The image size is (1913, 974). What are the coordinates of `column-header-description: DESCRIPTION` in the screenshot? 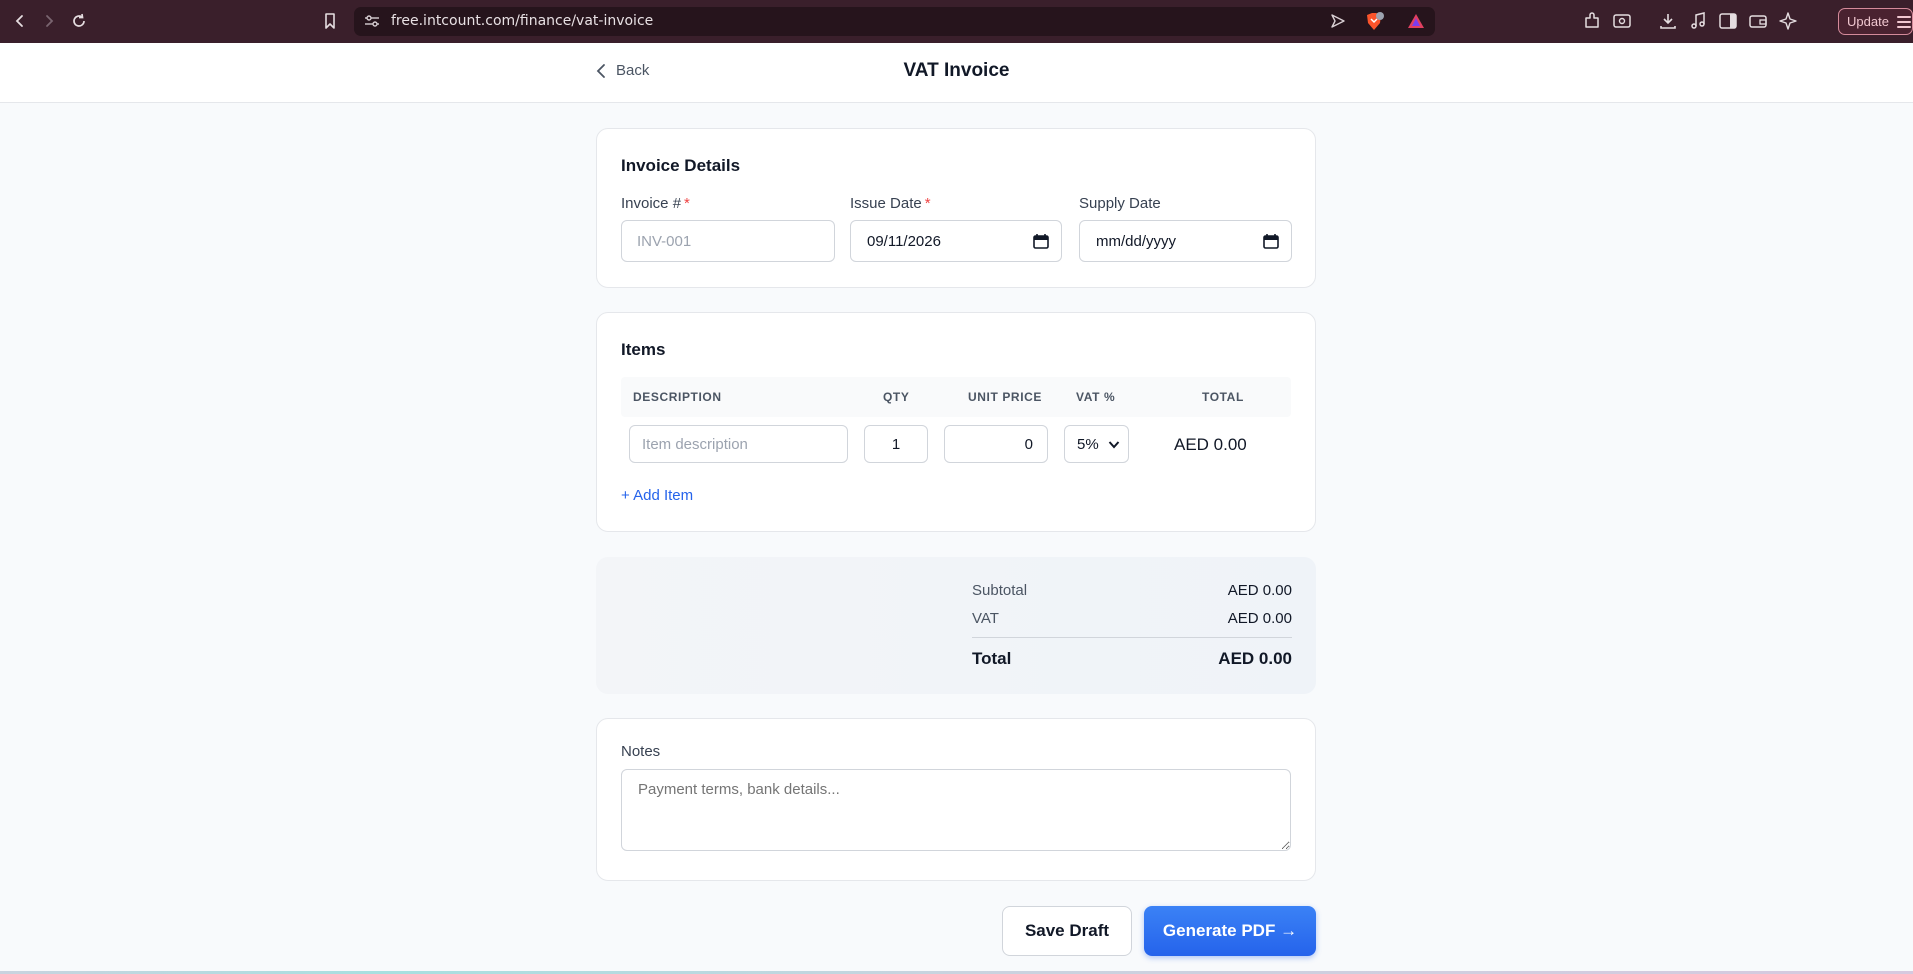 It's located at (677, 397).